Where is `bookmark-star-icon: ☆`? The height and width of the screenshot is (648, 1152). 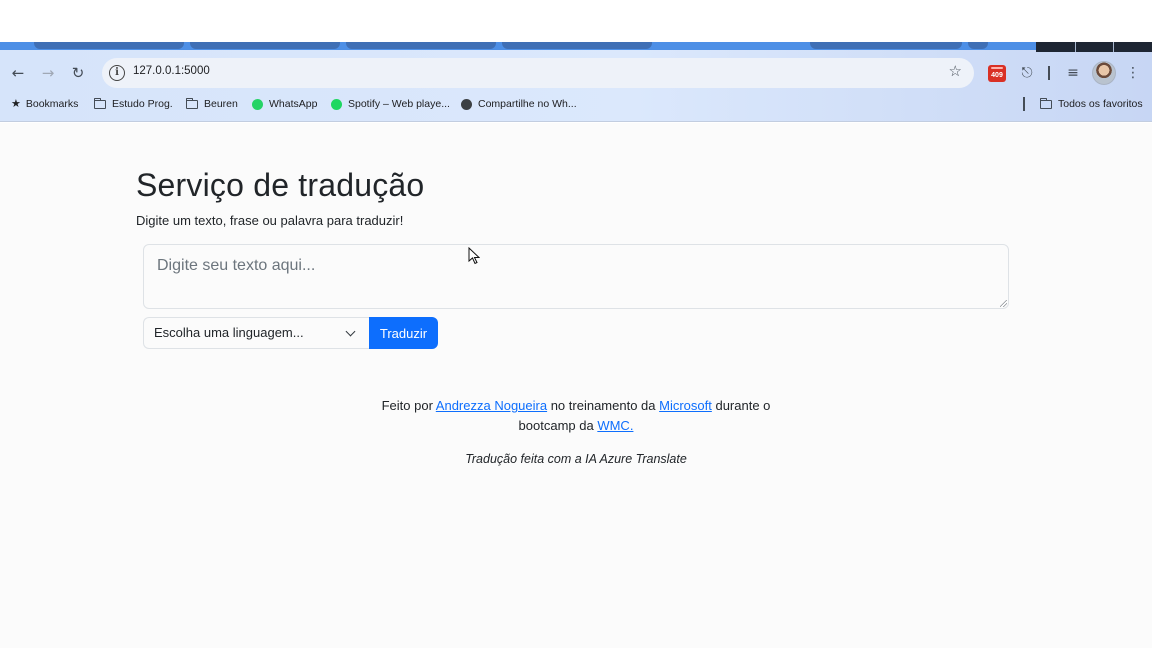 bookmark-star-icon: ☆ is located at coordinates (955, 71).